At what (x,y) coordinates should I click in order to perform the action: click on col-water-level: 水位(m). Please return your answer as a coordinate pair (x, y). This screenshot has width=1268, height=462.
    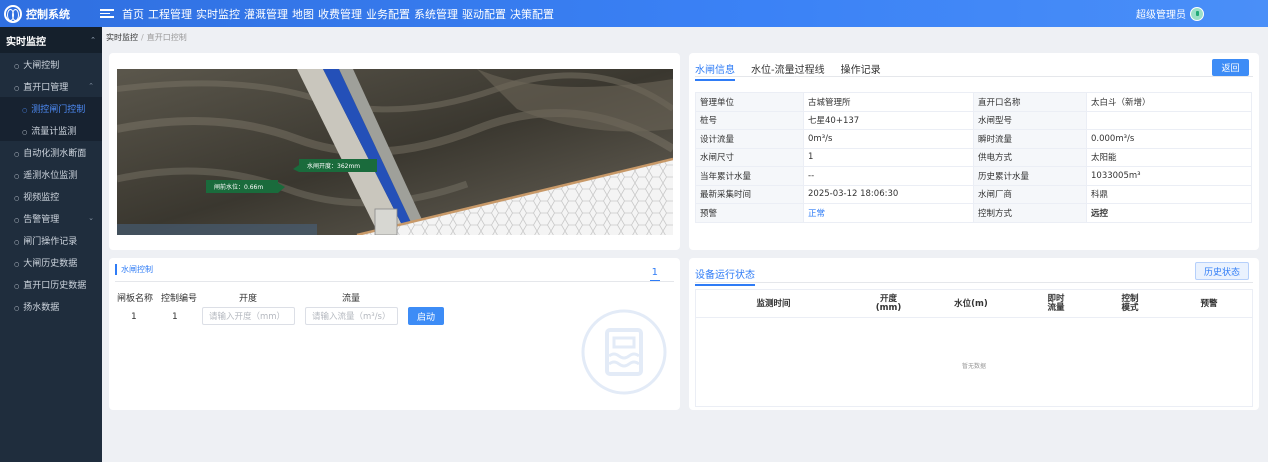
    Looking at the image, I should click on (971, 303).